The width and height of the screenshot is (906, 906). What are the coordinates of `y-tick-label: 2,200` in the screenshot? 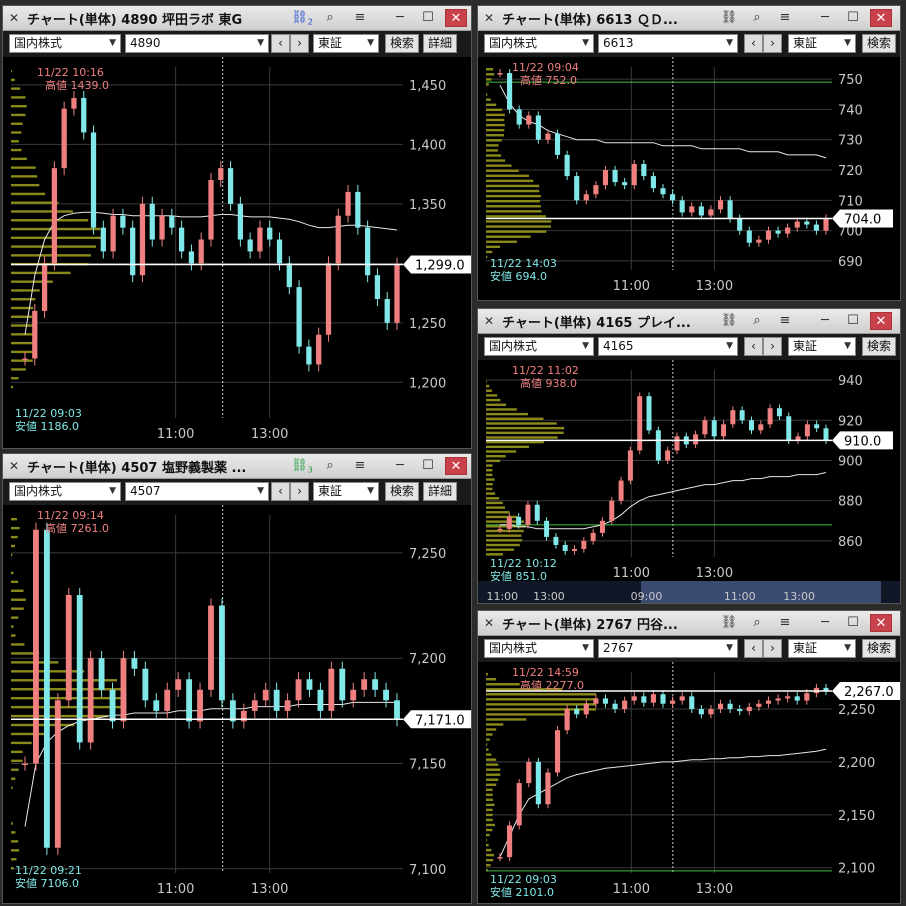 It's located at (856, 763).